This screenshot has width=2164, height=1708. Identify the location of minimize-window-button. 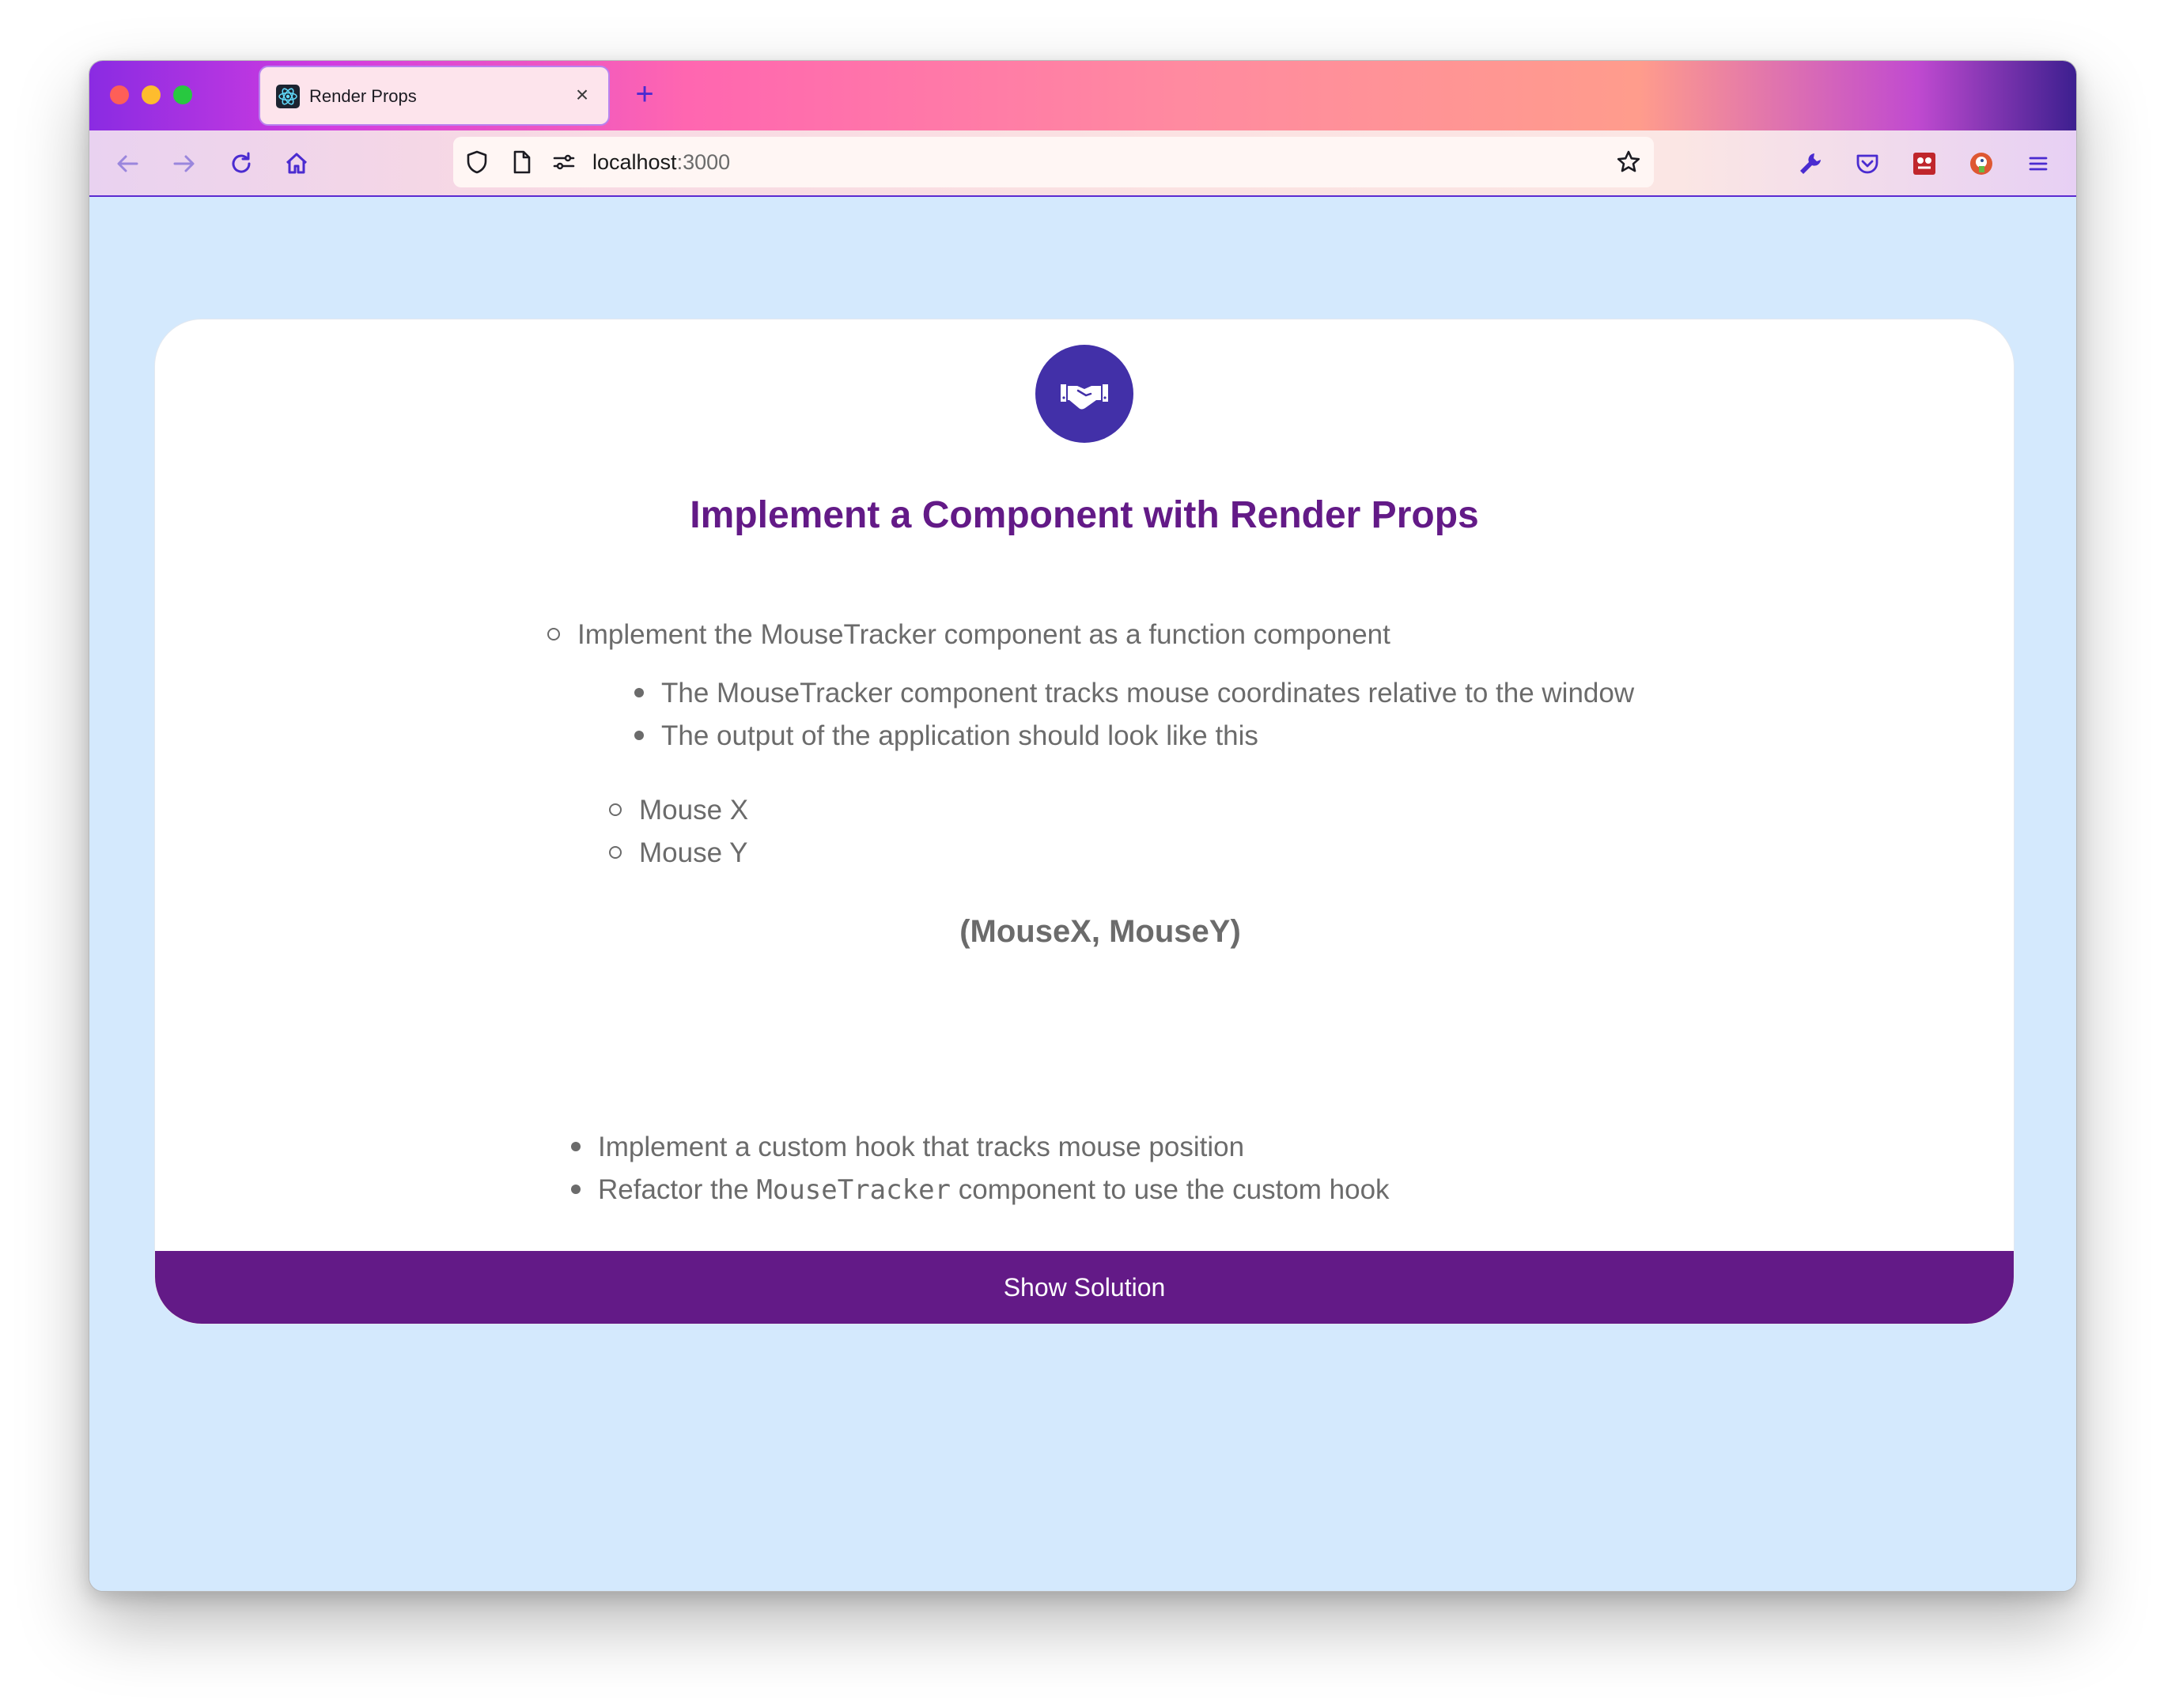
(151, 94).